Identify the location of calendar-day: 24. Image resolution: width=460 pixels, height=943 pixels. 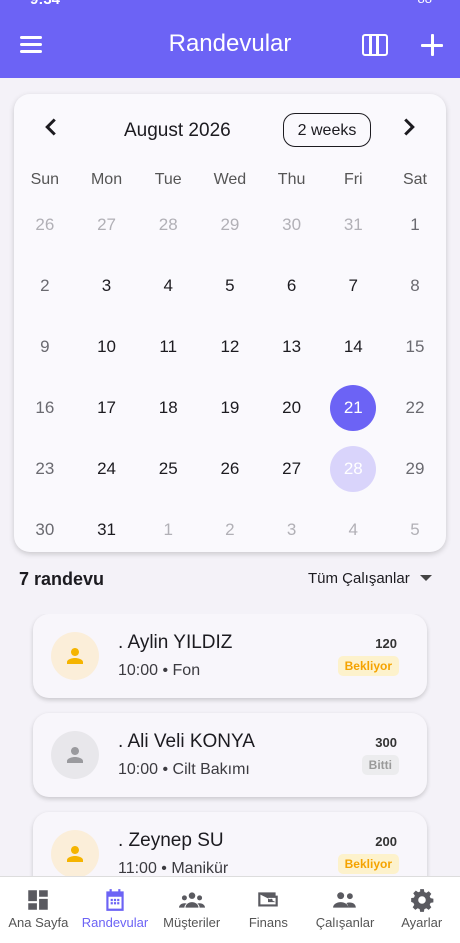
(107, 468).